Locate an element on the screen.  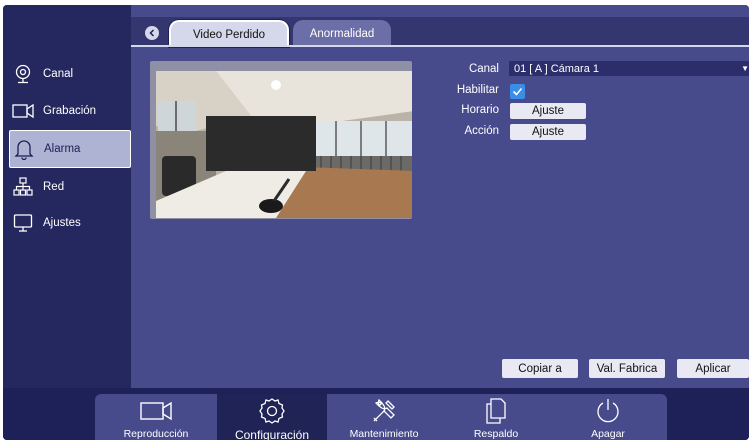
nav-respaldo: Respaldo is located at coordinates (496, 417).